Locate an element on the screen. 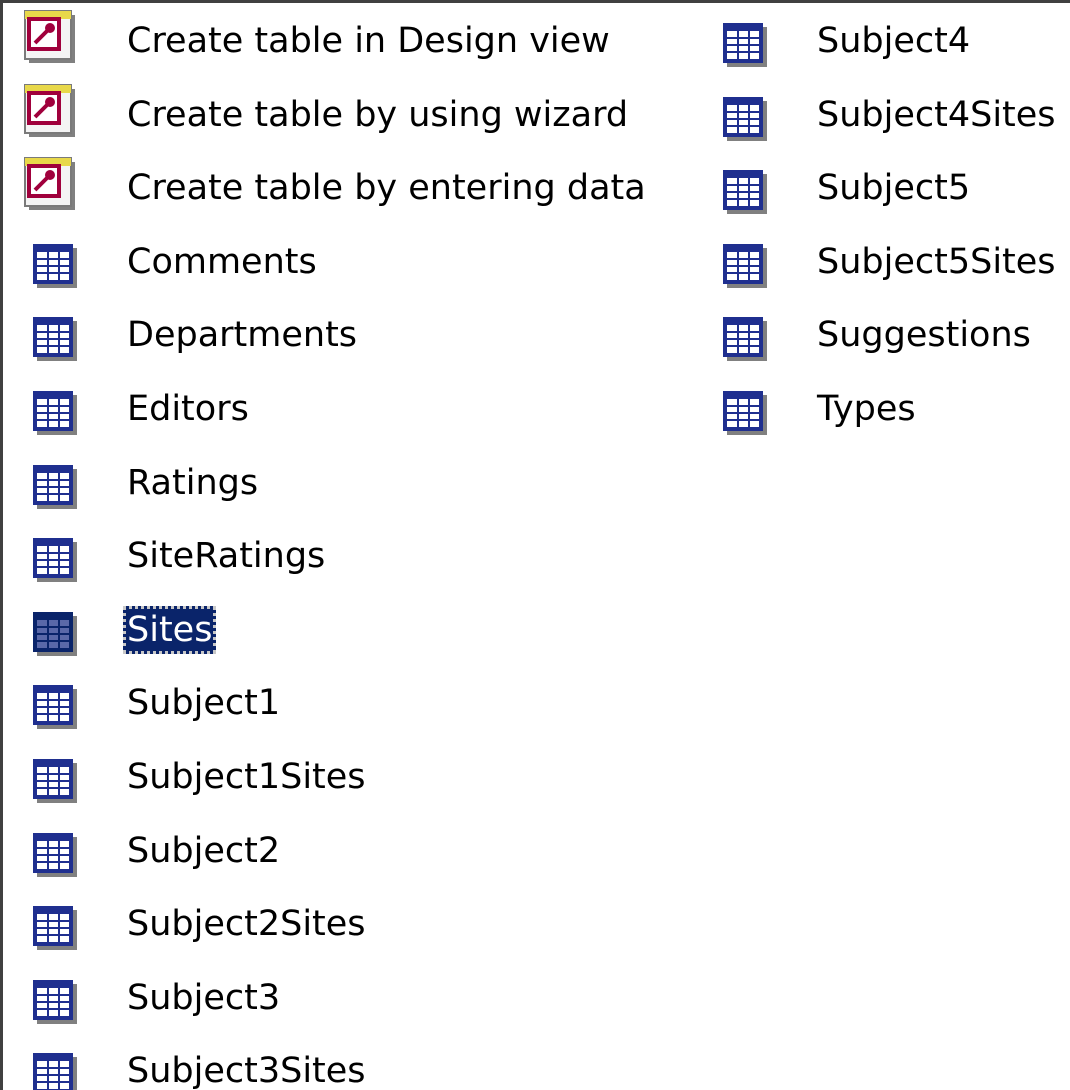 The image size is (1070, 1090). item-label: Subject4Sites is located at coordinates (936, 114).